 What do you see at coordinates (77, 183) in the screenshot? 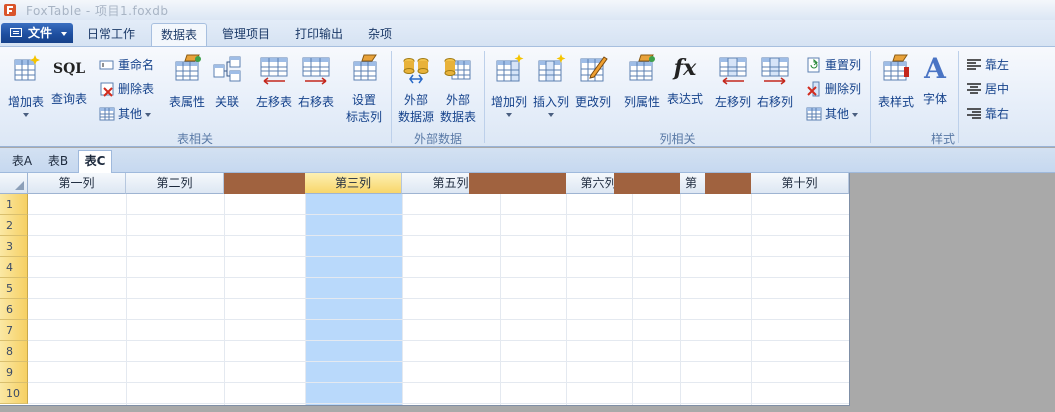
I see `column-header: 第一列` at bounding box center [77, 183].